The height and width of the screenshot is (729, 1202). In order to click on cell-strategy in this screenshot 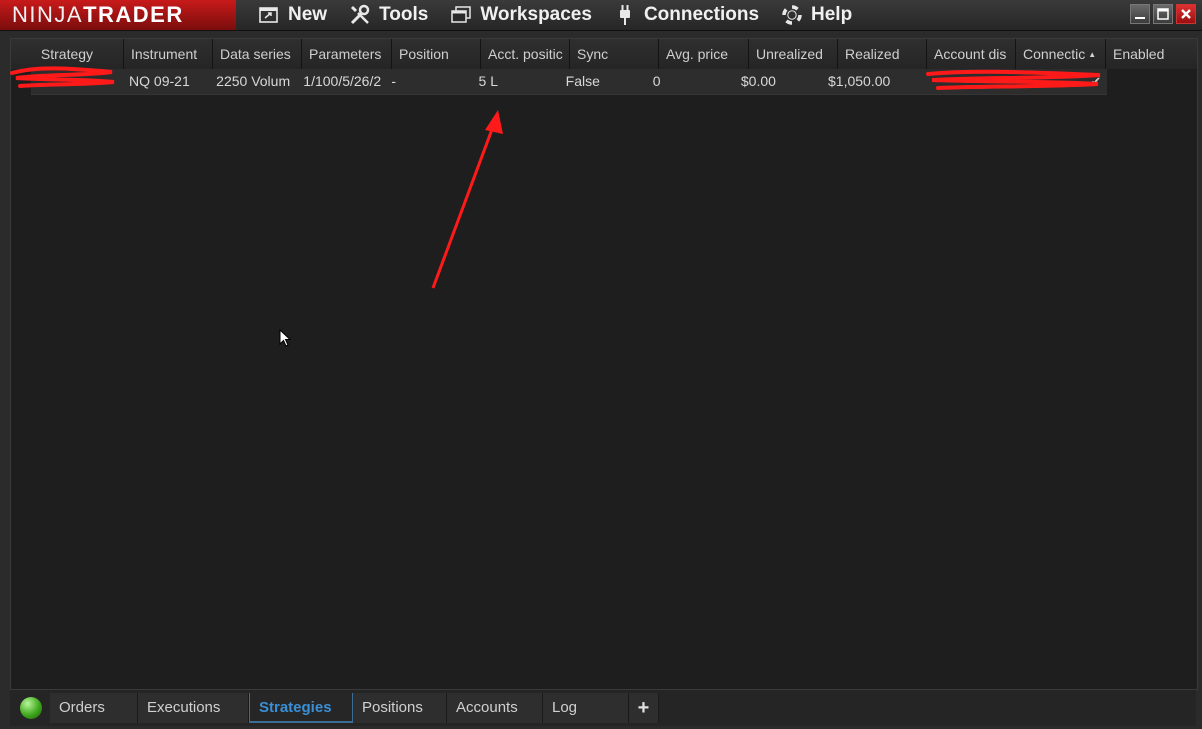, I will do `click(76, 81)`.